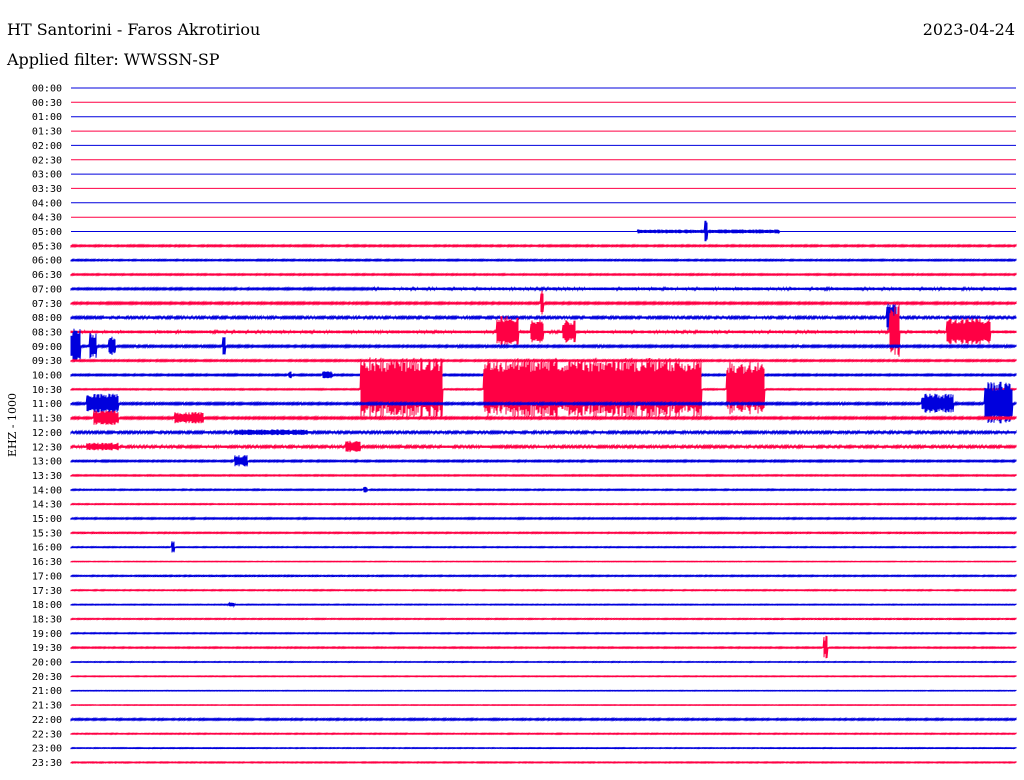  What do you see at coordinates (47, 89) in the screenshot?
I see `time-label: 00:00` at bounding box center [47, 89].